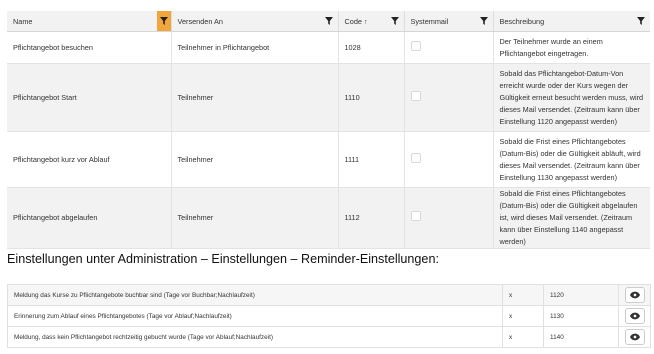 The height and width of the screenshot is (354, 654). Describe the element at coordinates (365, 22) in the screenshot. I see `sort-ascending-icon: ↑` at that location.